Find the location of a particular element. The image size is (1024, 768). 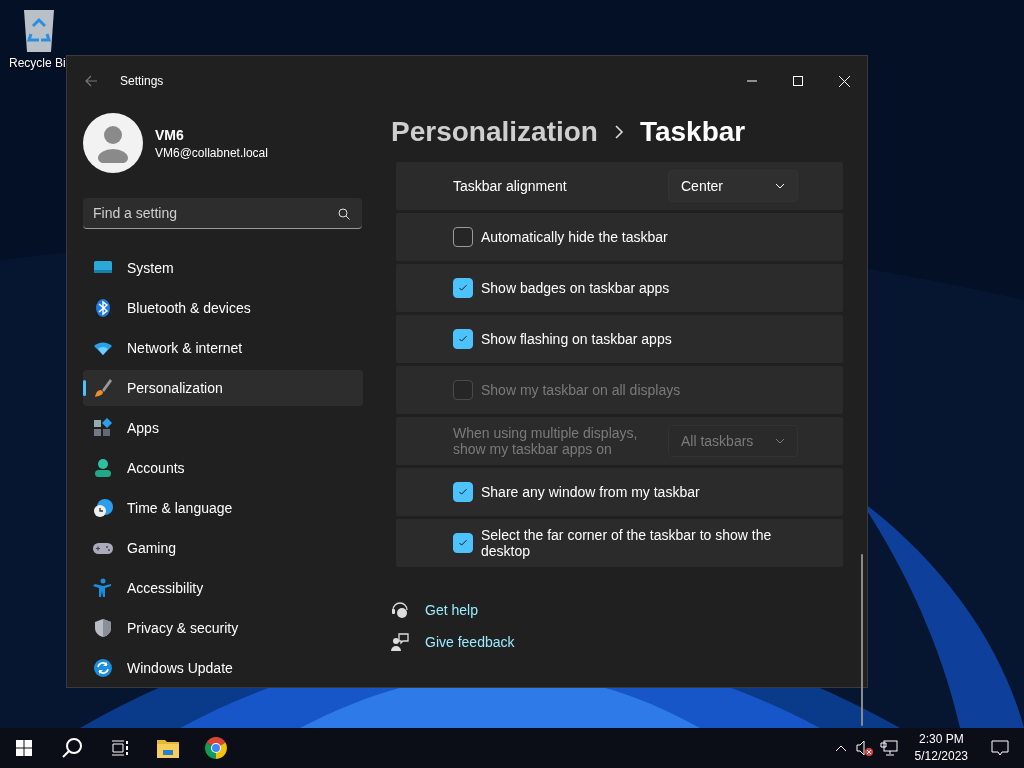

nav-item: Network & internet is located at coordinates (223, 348).